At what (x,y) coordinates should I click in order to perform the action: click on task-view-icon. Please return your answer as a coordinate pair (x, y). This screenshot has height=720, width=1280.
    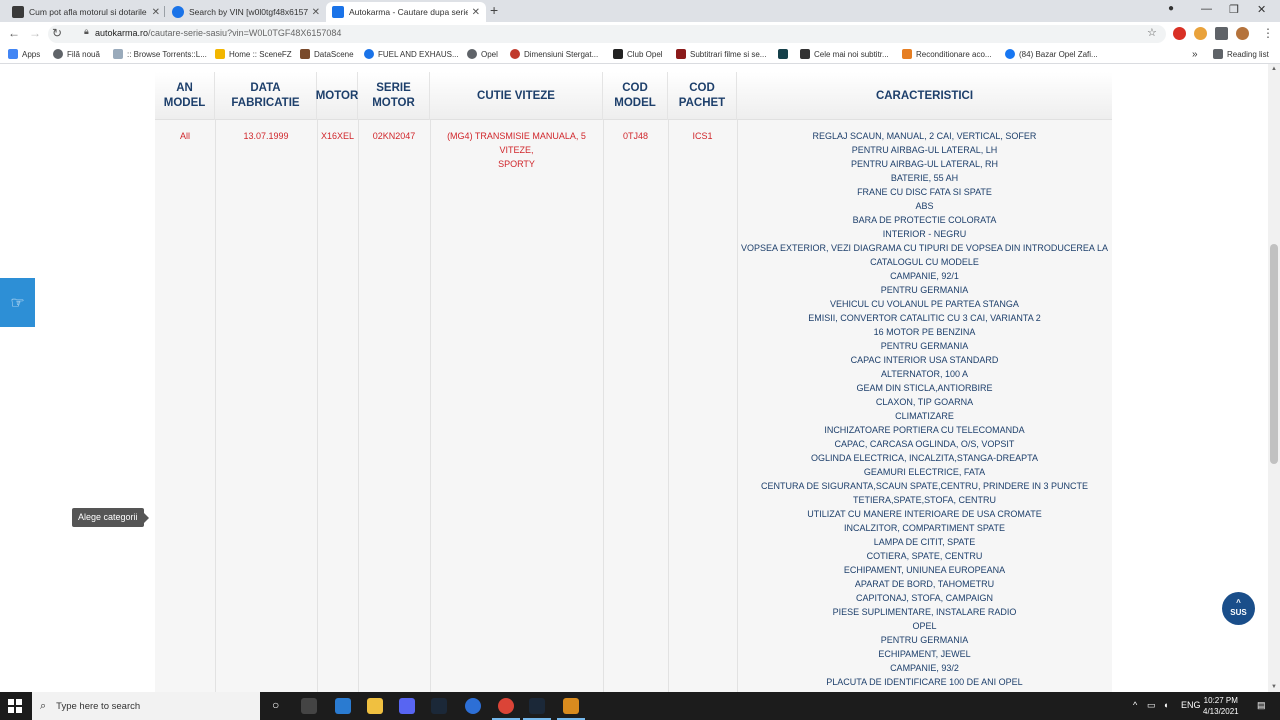
    Looking at the image, I should click on (309, 706).